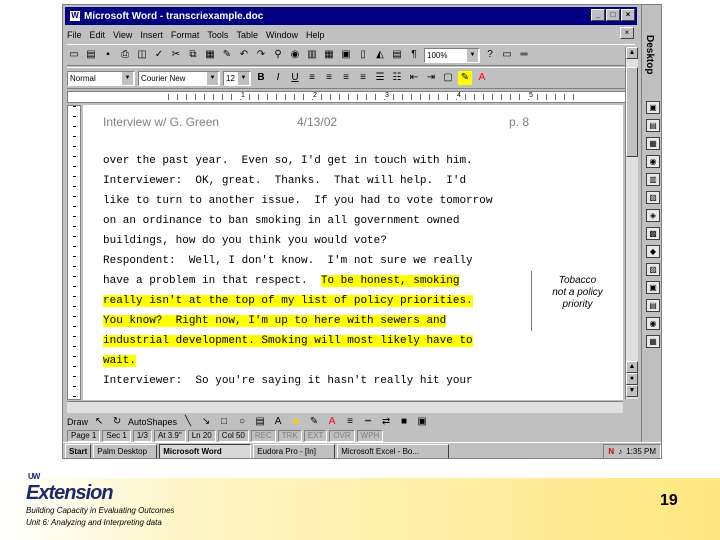 Image resolution: width=720 pixels, height=540 pixels. What do you see at coordinates (260, 422) in the screenshot?
I see `text-box-icon: ▤` at bounding box center [260, 422].